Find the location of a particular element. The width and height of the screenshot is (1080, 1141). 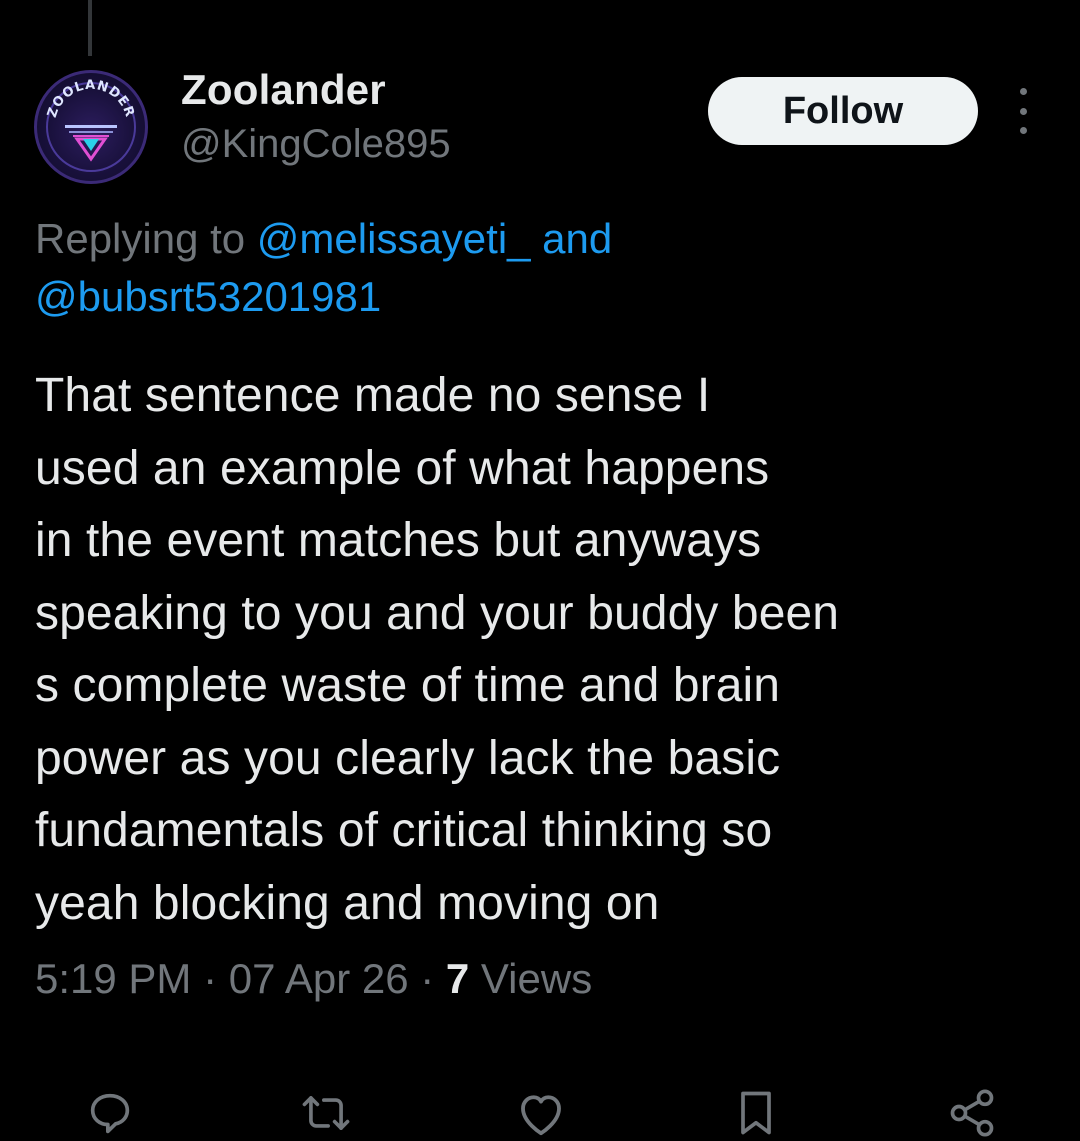

like-icon is located at coordinates (541, 1113).